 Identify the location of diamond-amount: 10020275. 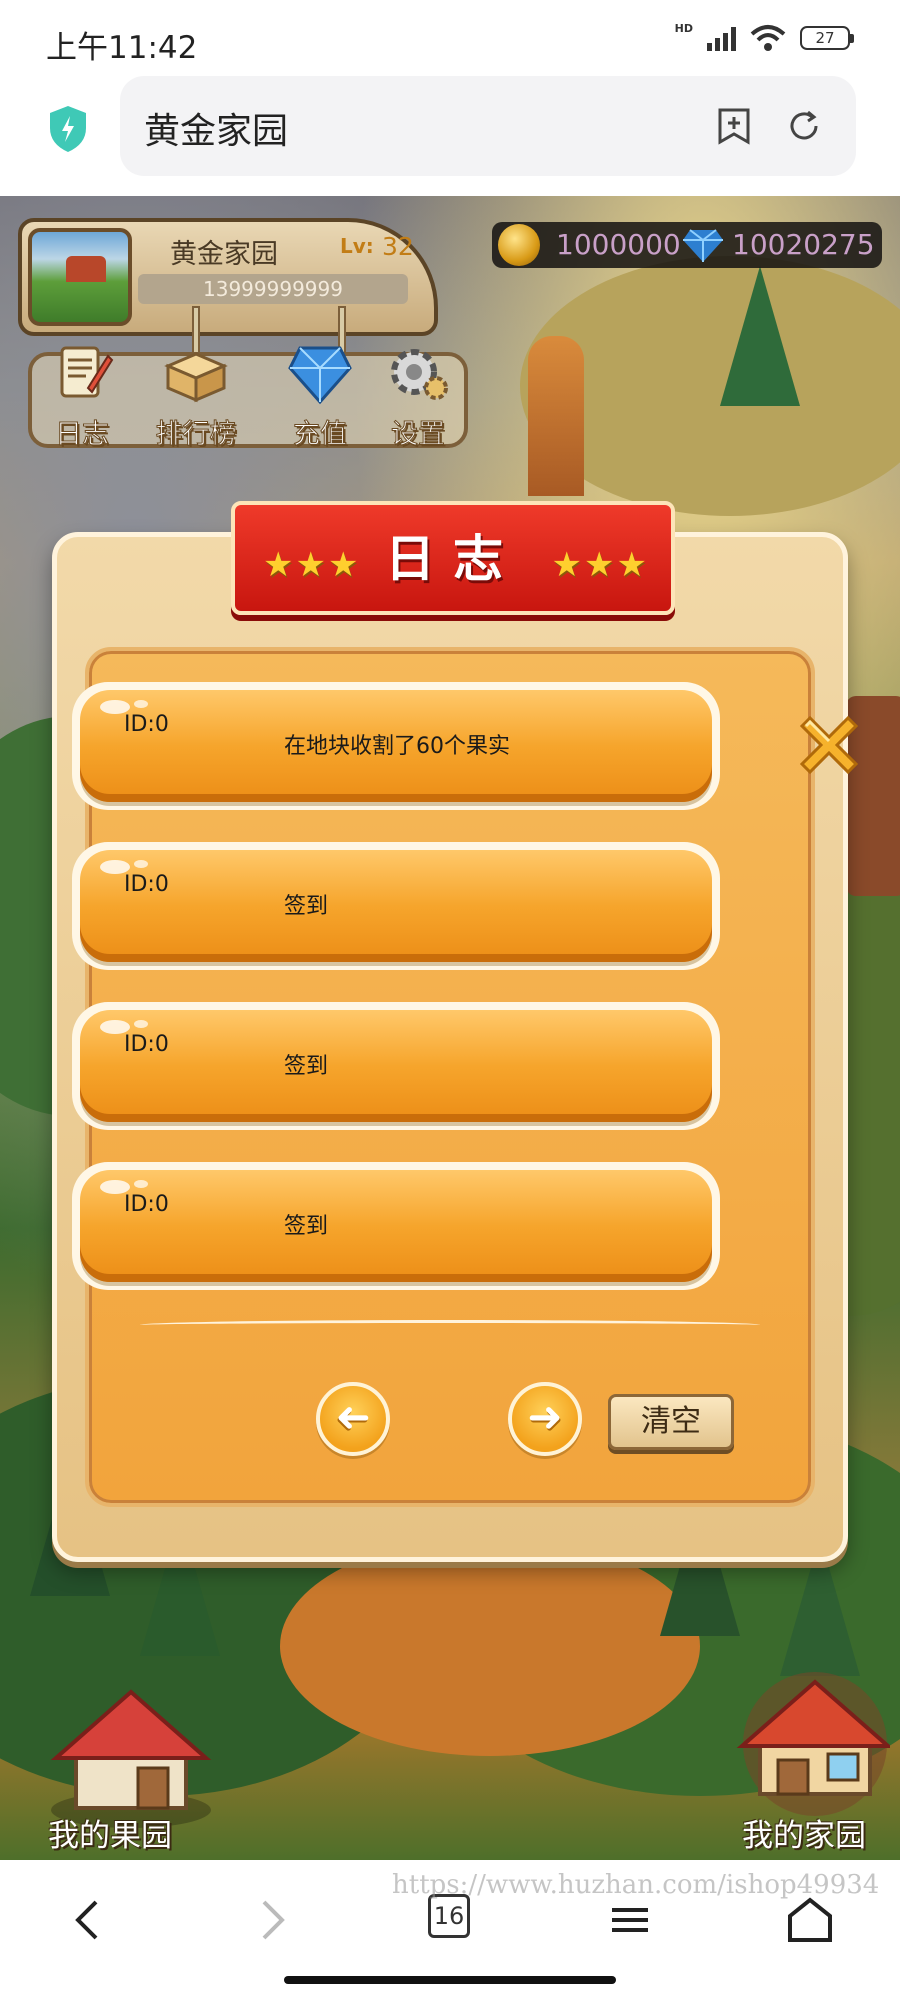
(803, 244).